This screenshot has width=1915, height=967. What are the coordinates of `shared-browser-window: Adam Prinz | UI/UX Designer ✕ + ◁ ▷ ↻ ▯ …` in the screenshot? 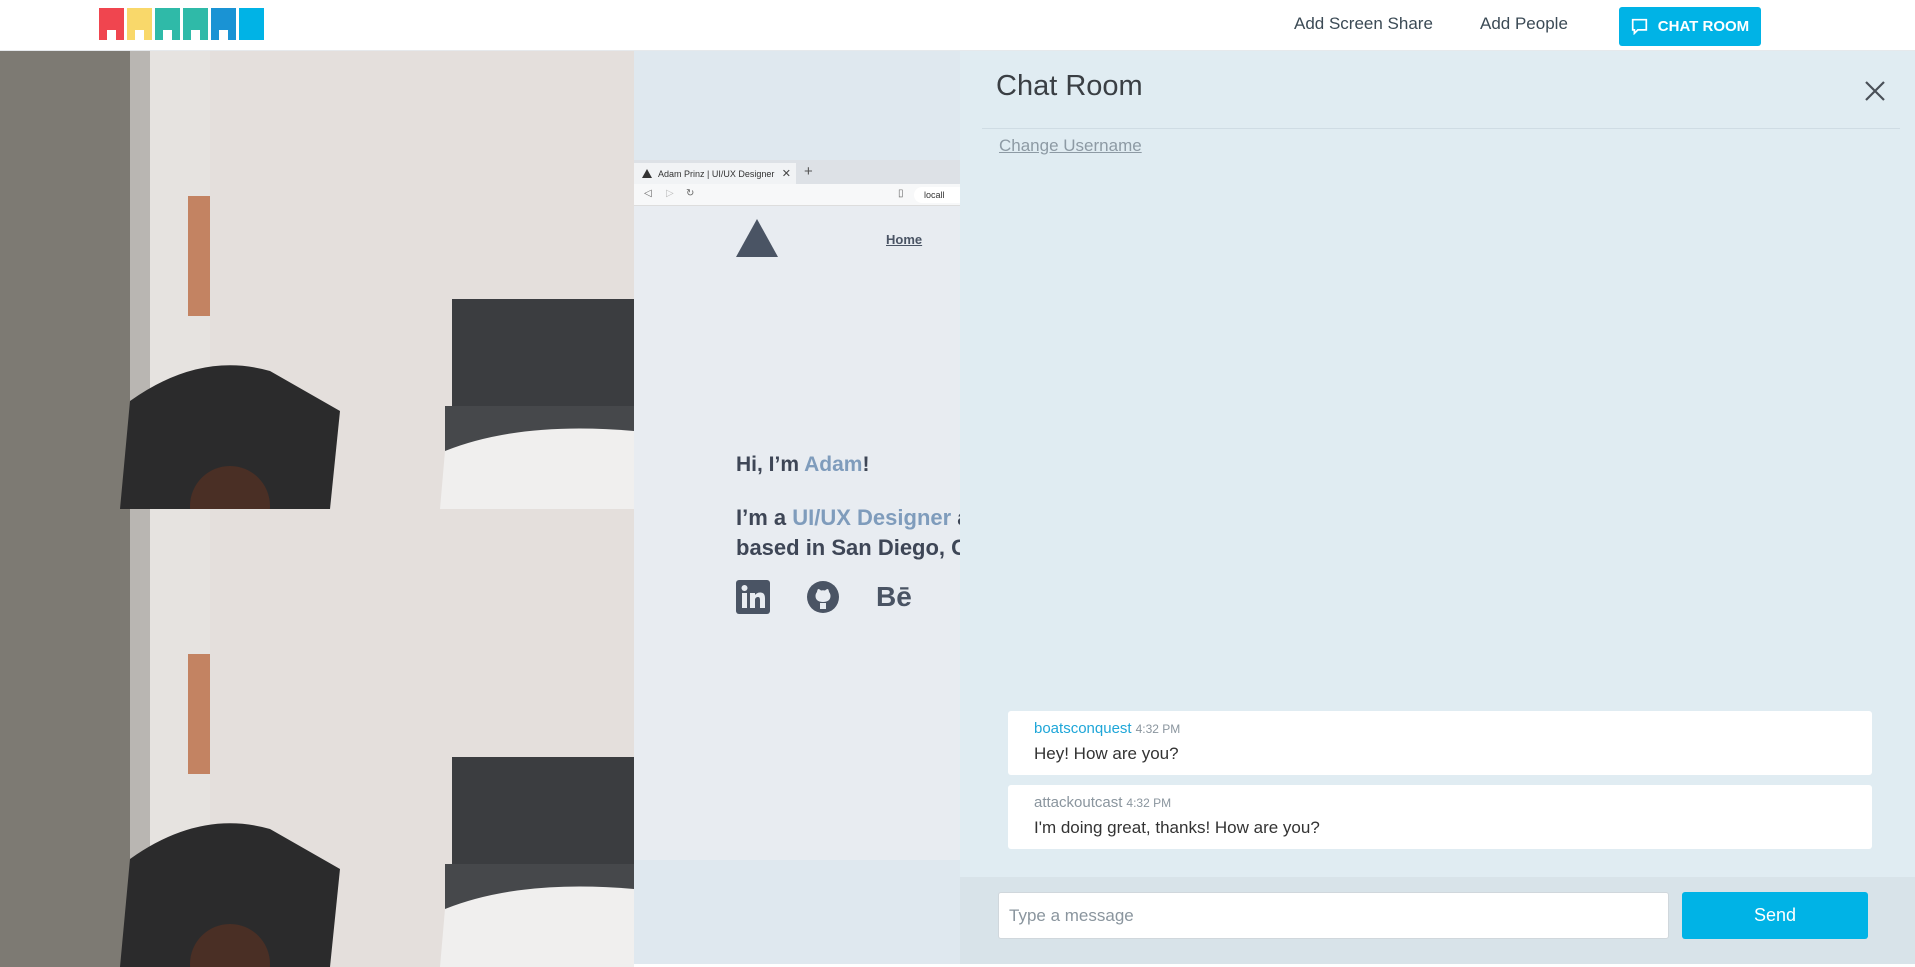 It's located at (797, 510).